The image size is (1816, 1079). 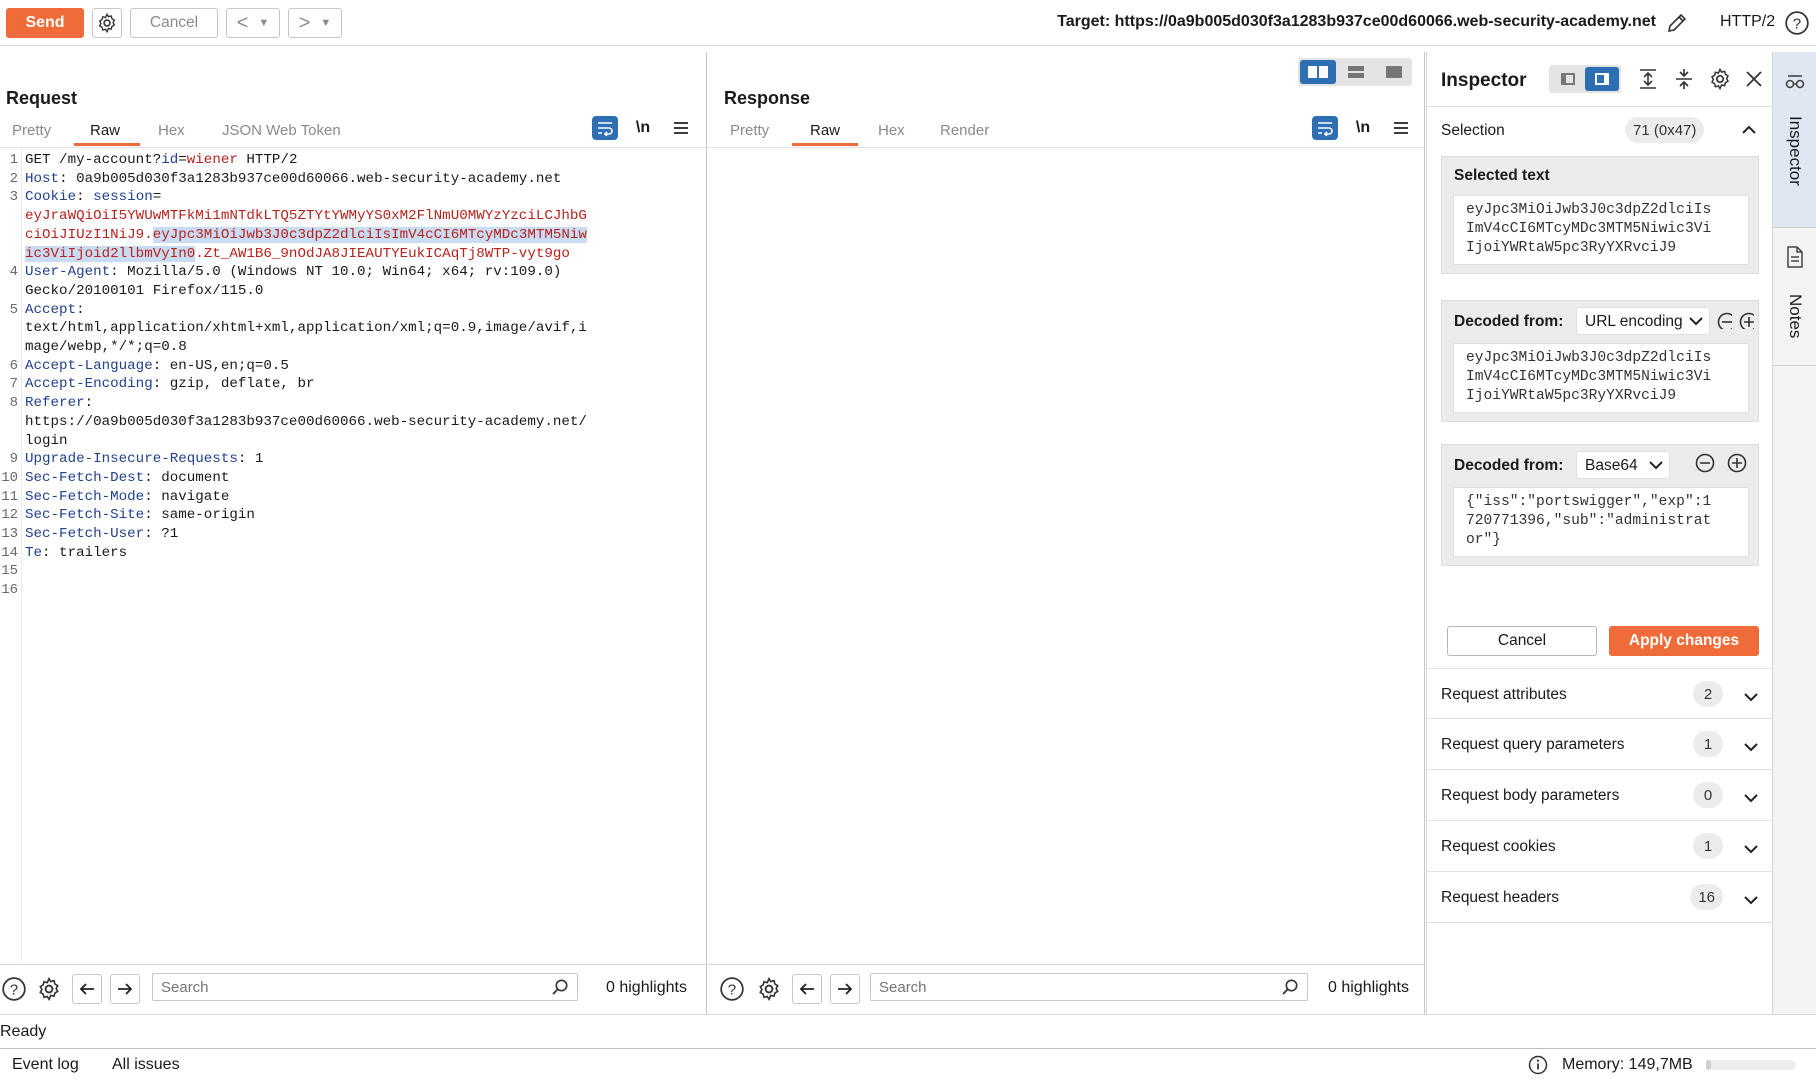 What do you see at coordinates (1600, 693) in the screenshot?
I see `inspector-section-row: Request attributes 2` at bounding box center [1600, 693].